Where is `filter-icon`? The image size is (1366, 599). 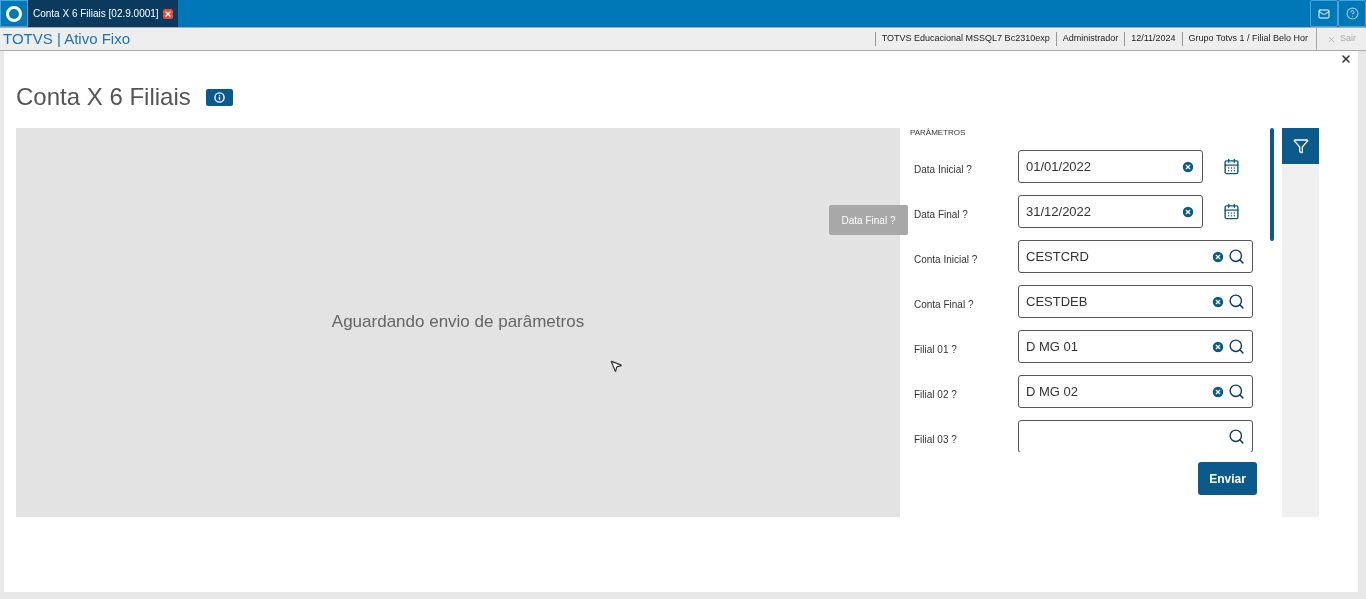 filter-icon is located at coordinates (1300, 146).